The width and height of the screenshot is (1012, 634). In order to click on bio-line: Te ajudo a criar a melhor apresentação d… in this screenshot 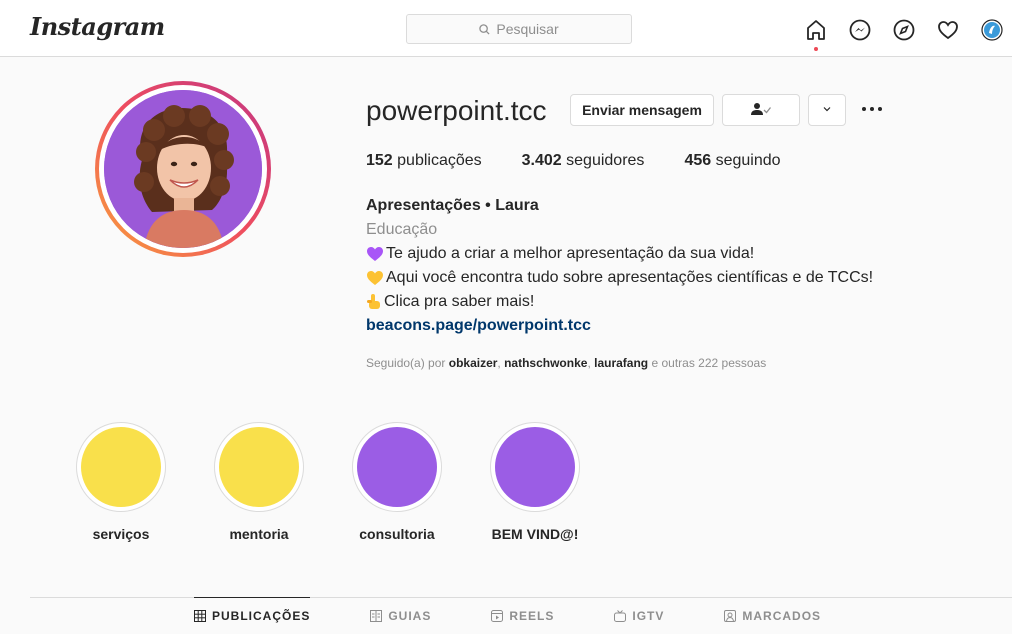, I will do `click(619, 254)`.